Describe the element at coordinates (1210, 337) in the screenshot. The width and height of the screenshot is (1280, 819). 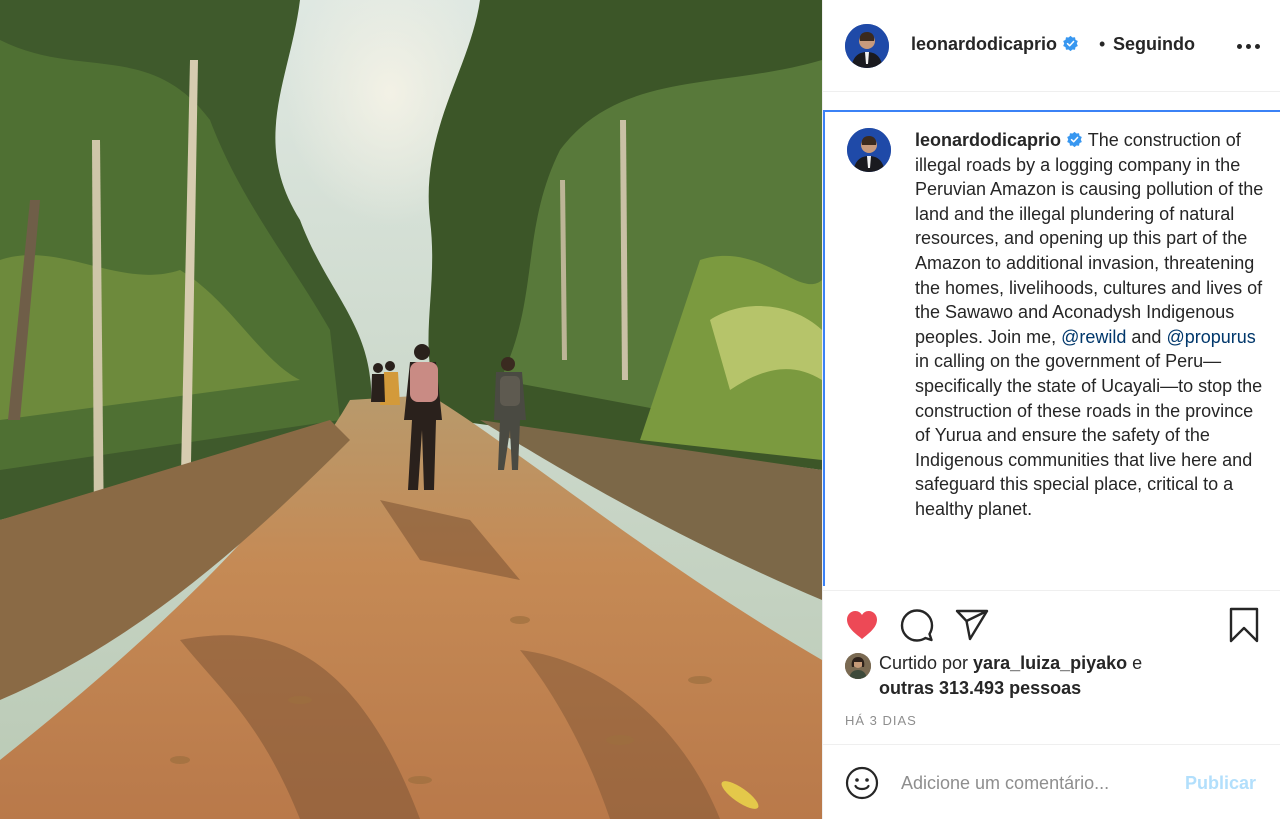
I see `mention-propurus: @propurus` at that location.